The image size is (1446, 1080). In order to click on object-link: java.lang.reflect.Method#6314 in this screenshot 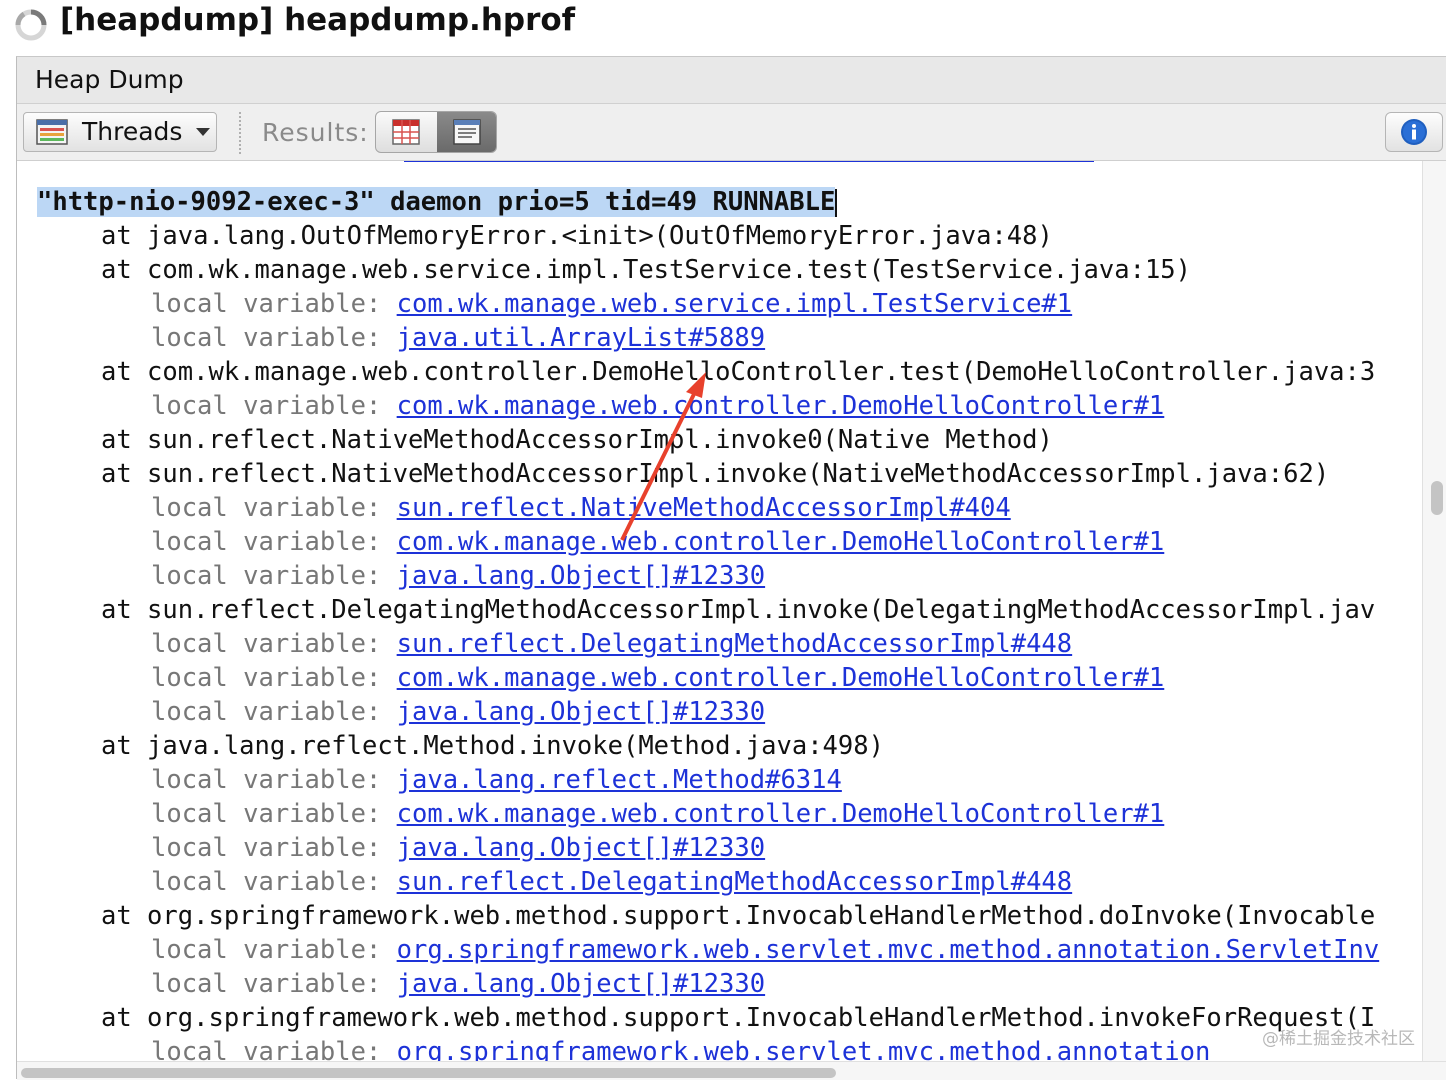, I will do `click(619, 780)`.